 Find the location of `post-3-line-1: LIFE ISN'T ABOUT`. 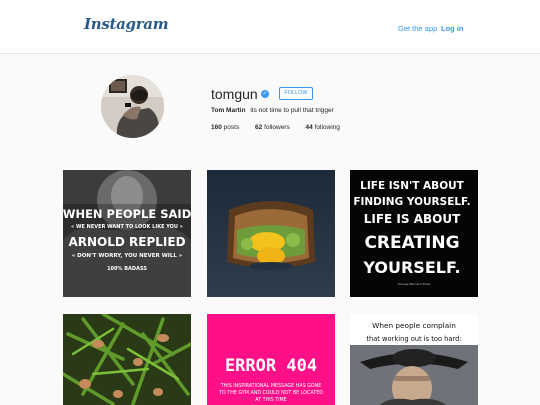

post-3-line-1: LIFE ISN'T ABOUT is located at coordinates (412, 186).